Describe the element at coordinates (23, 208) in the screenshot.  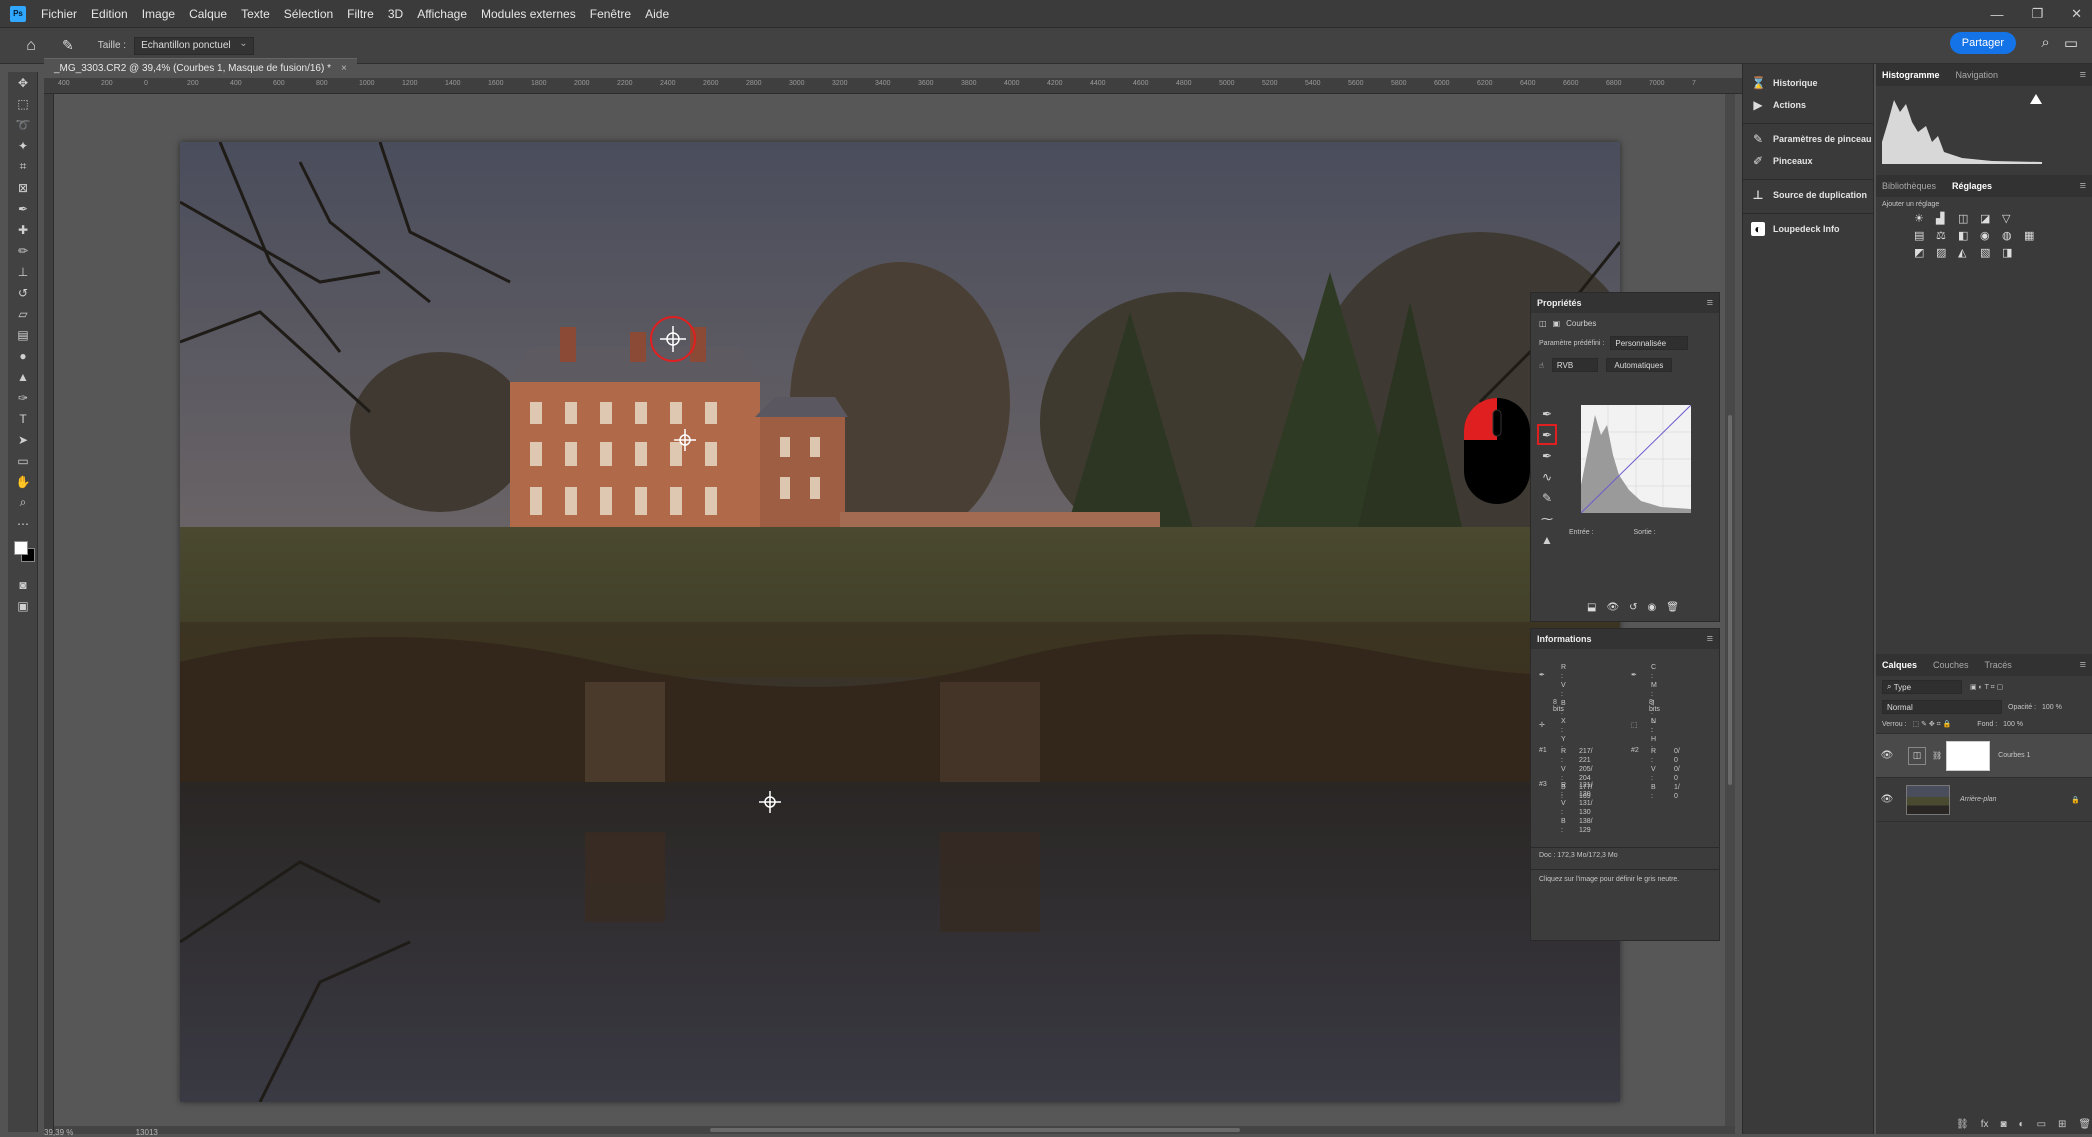
I see `eyedropper-icon: ✒` at that location.